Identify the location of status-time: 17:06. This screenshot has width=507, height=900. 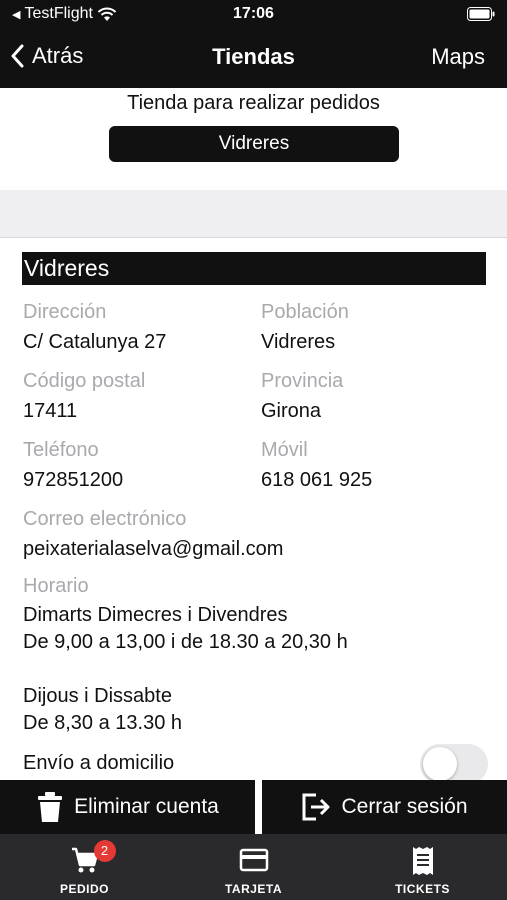
(253, 13).